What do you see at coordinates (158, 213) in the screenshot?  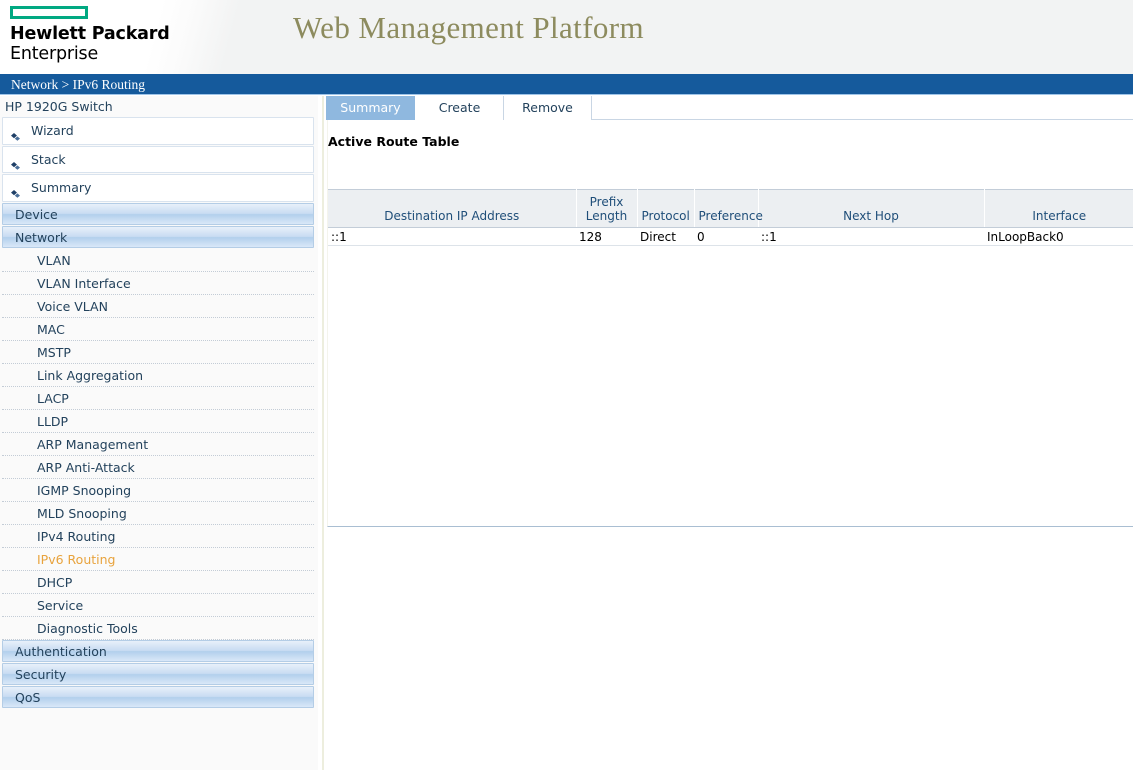 I see `sidebar-section-device: Device` at bounding box center [158, 213].